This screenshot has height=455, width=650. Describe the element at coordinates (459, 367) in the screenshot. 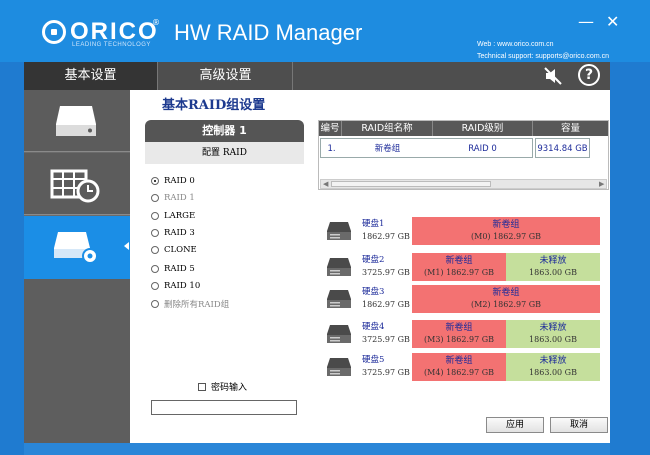

I see `disk-segment: 新卷组 (M4) 1862.97 GB` at that location.